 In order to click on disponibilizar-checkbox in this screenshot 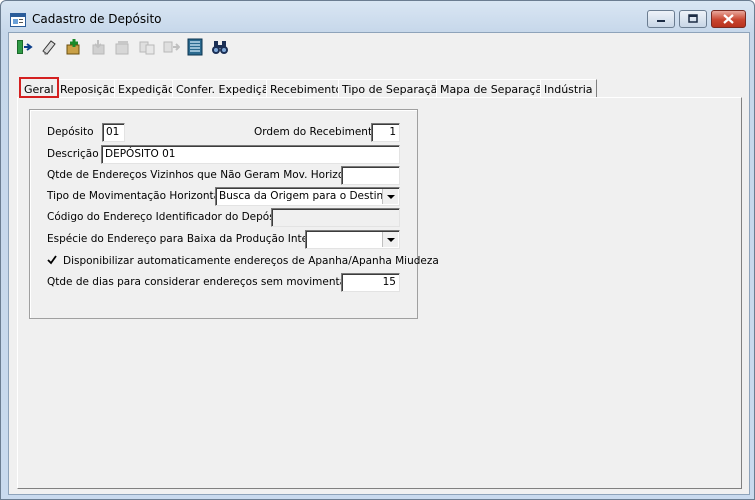, I will do `click(52, 260)`.